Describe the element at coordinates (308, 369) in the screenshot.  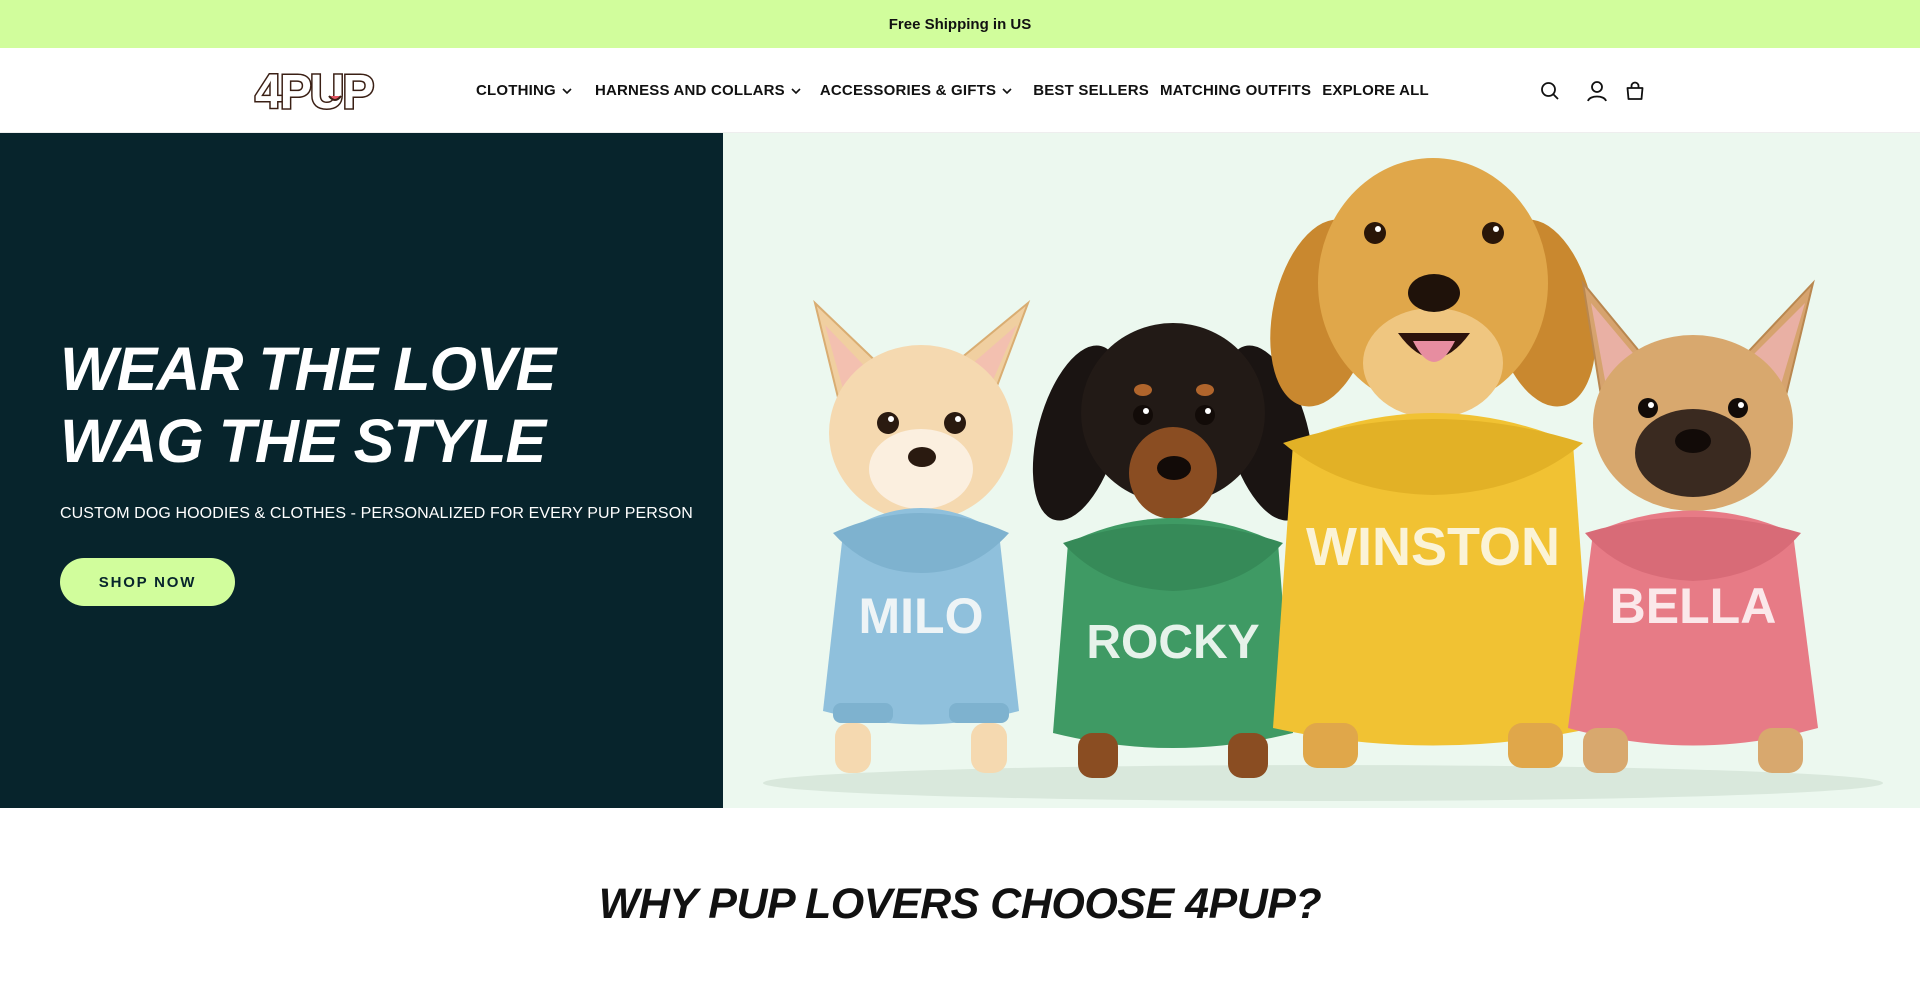
I see `hero-title-line1: WEAR THE LOVE` at that location.